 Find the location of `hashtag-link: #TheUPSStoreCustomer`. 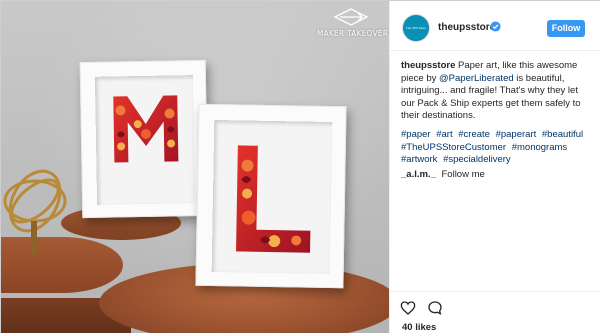

hashtag-link: #TheUPSStoreCustomer is located at coordinates (453, 147).